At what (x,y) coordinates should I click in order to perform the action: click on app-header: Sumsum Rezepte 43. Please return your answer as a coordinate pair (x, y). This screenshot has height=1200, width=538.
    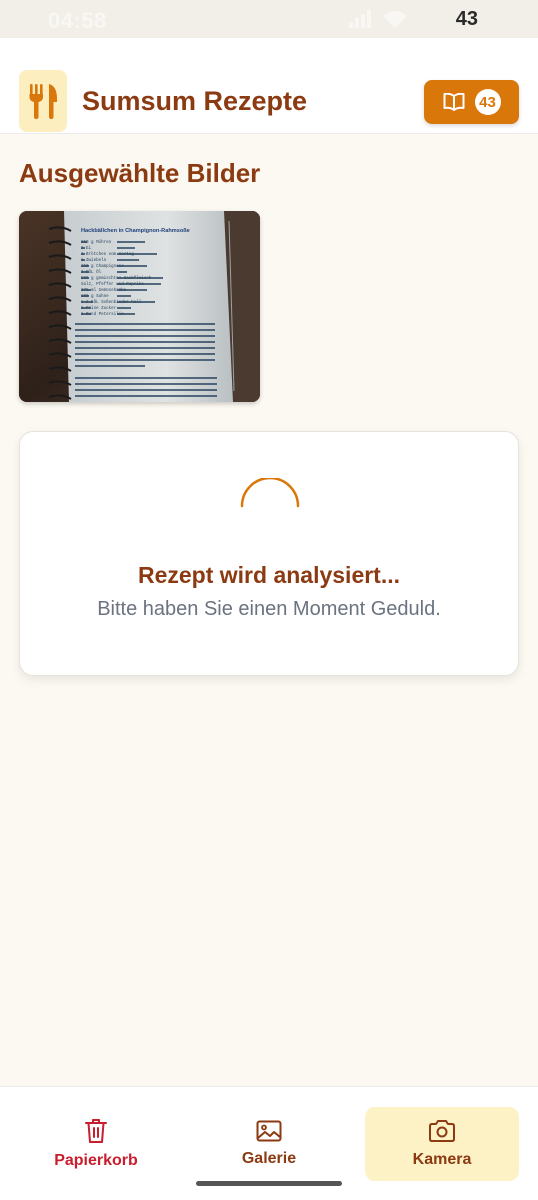
    Looking at the image, I should click on (269, 86).